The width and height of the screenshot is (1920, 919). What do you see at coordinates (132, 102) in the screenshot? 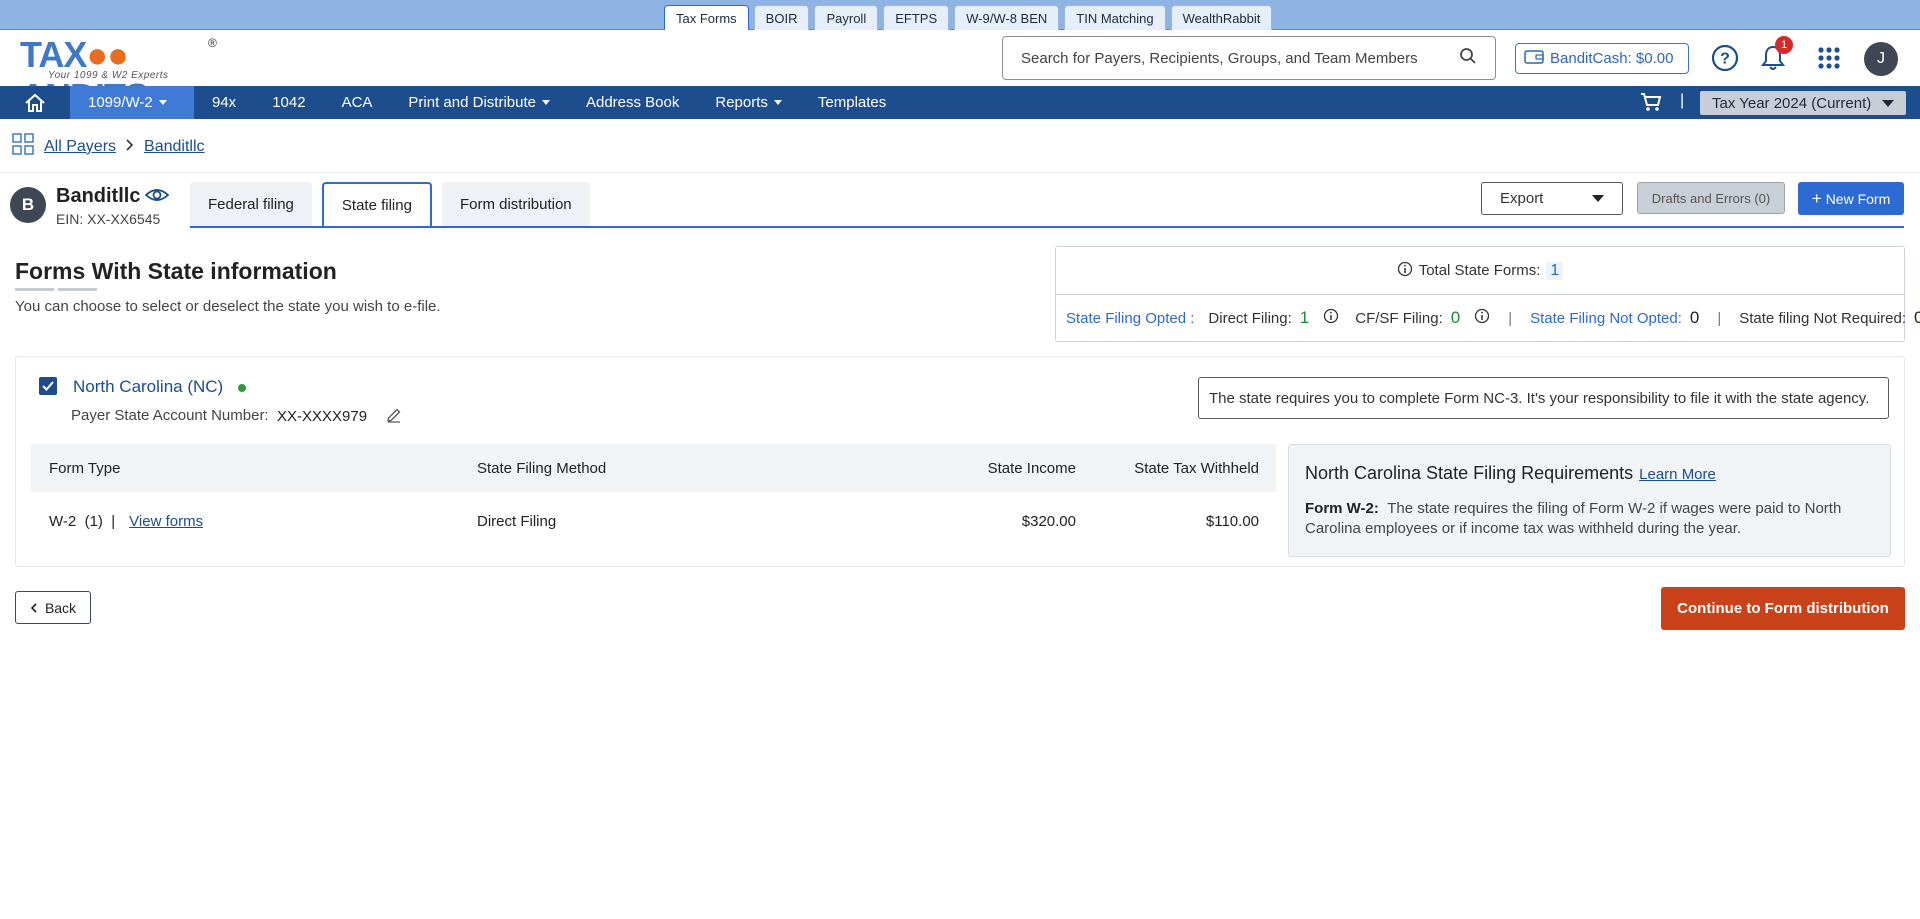
I see `nav-1099-w2: 1099/W-2` at bounding box center [132, 102].